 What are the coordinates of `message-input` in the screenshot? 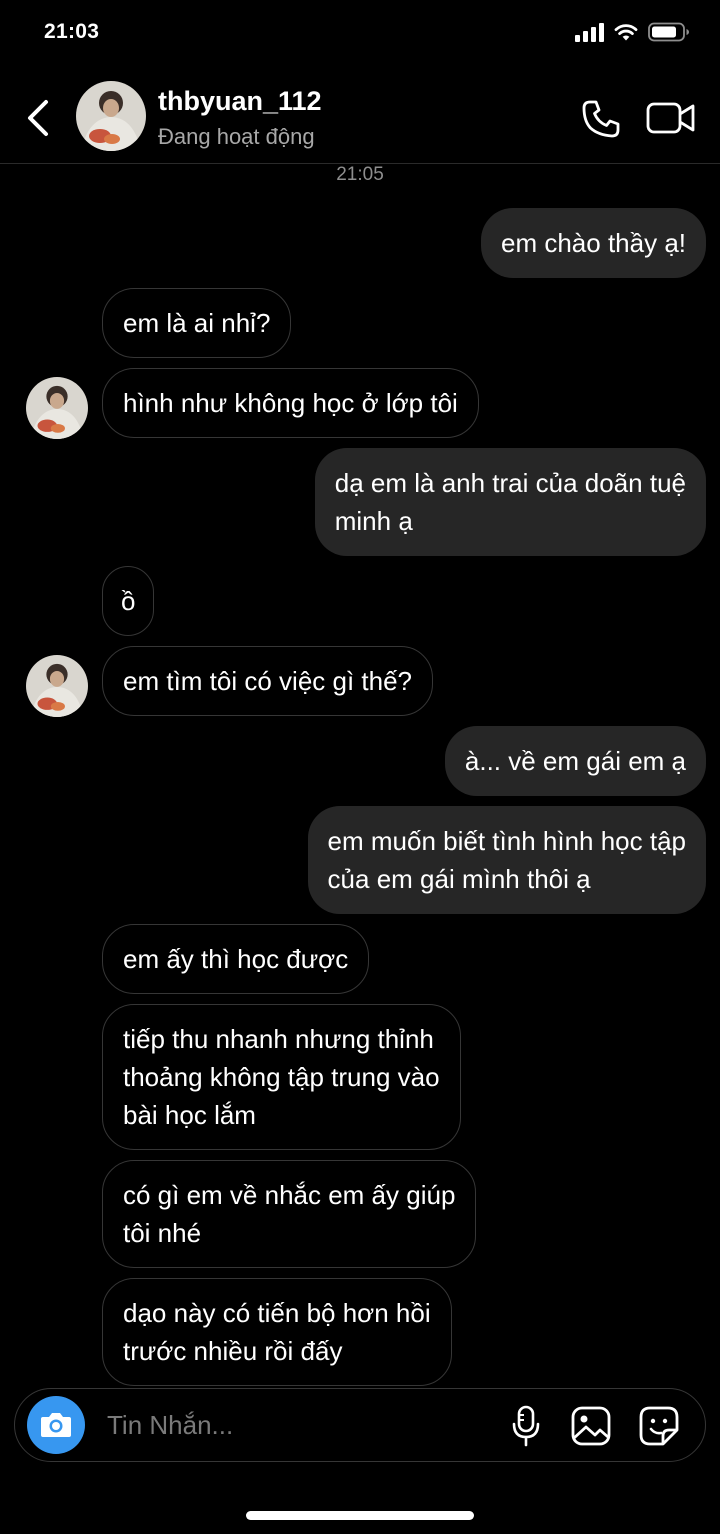 It's located at (297, 1425).